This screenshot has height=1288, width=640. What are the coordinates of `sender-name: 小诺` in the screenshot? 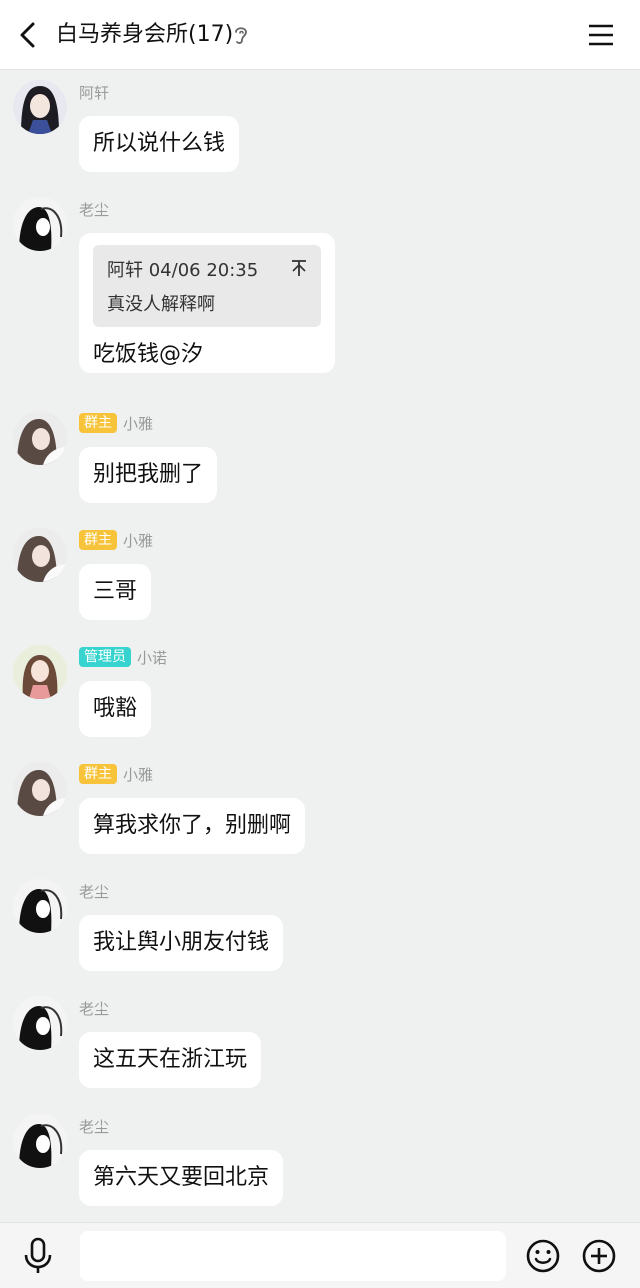 It's located at (152, 657).